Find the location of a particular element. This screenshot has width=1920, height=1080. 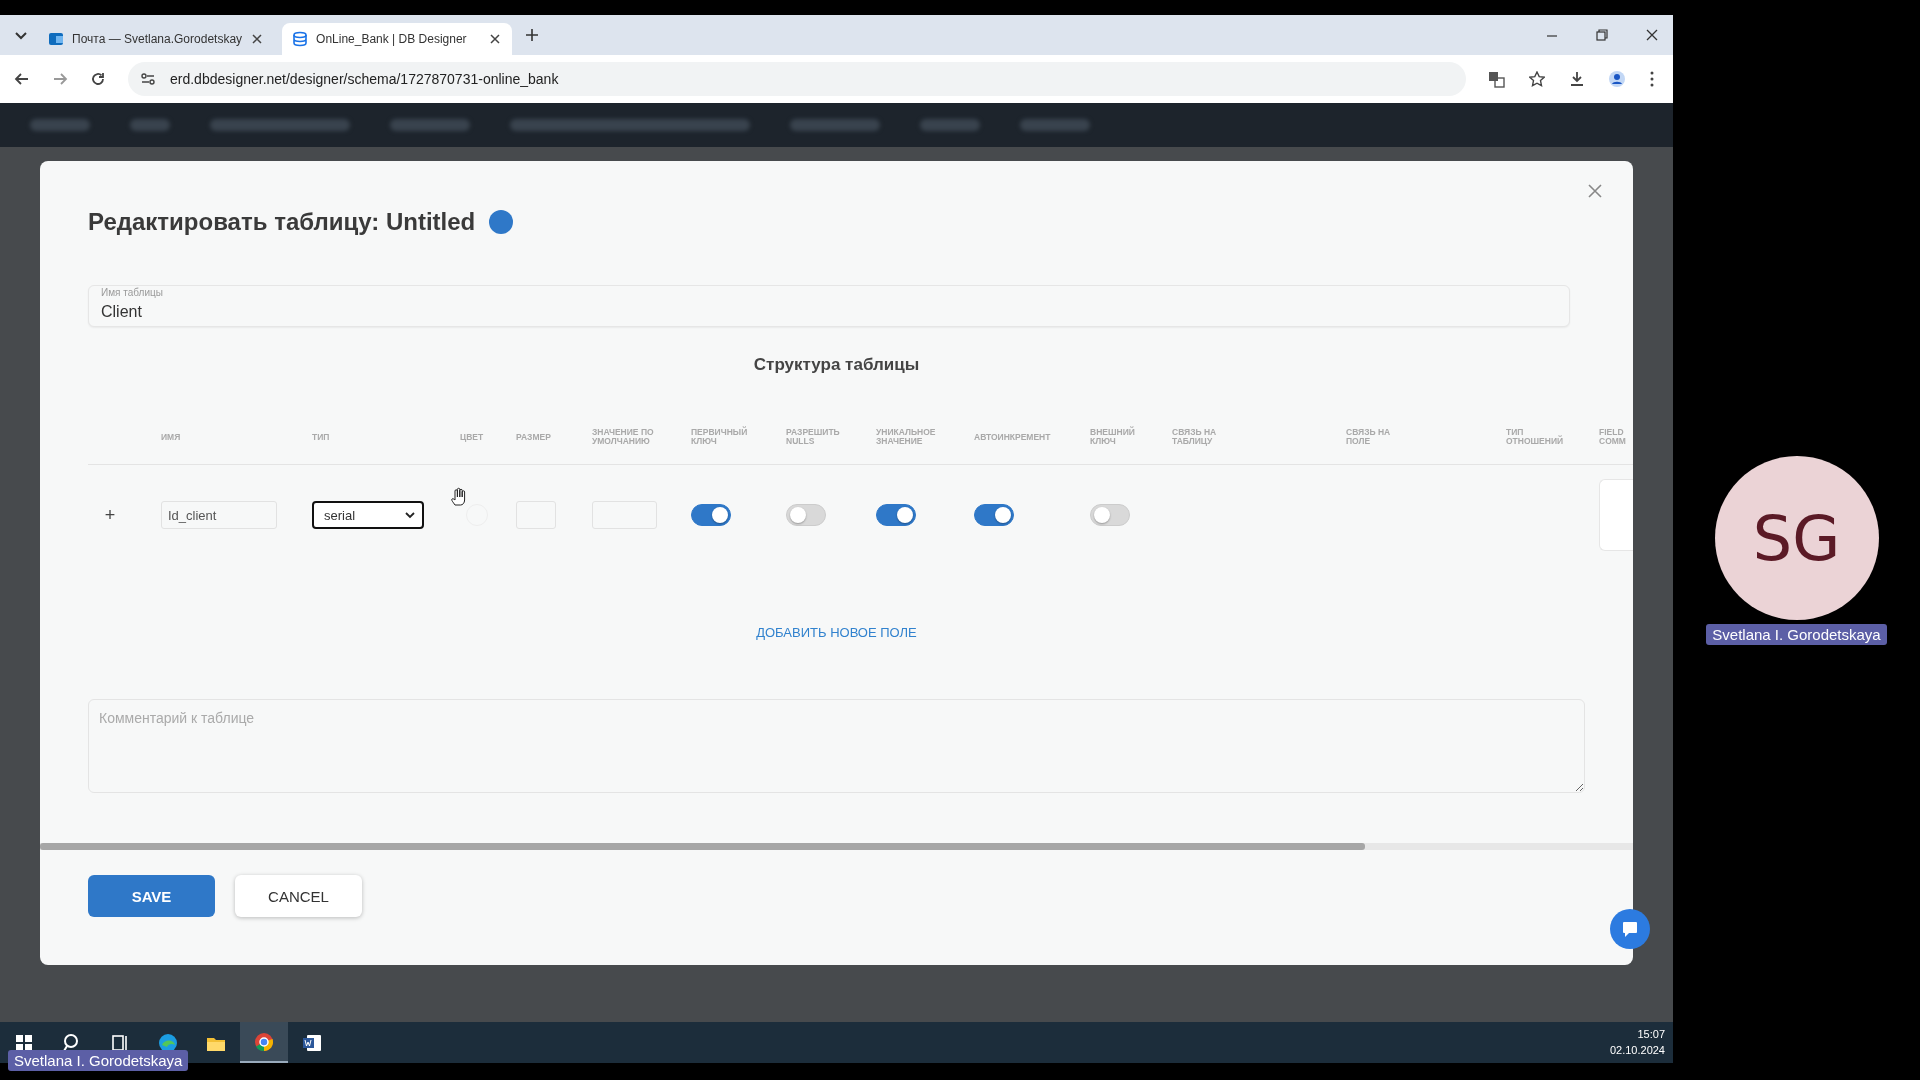

column-header: ТИП ОТНОШЕНИЙ is located at coordinates (1535, 437).